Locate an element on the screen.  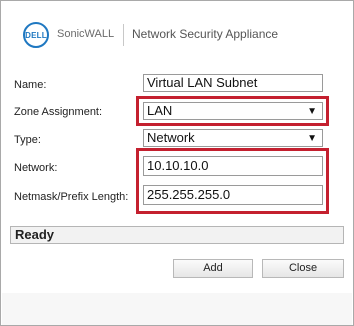
netmask-input: 255.255.255.0 is located at coordinates (233, 195).